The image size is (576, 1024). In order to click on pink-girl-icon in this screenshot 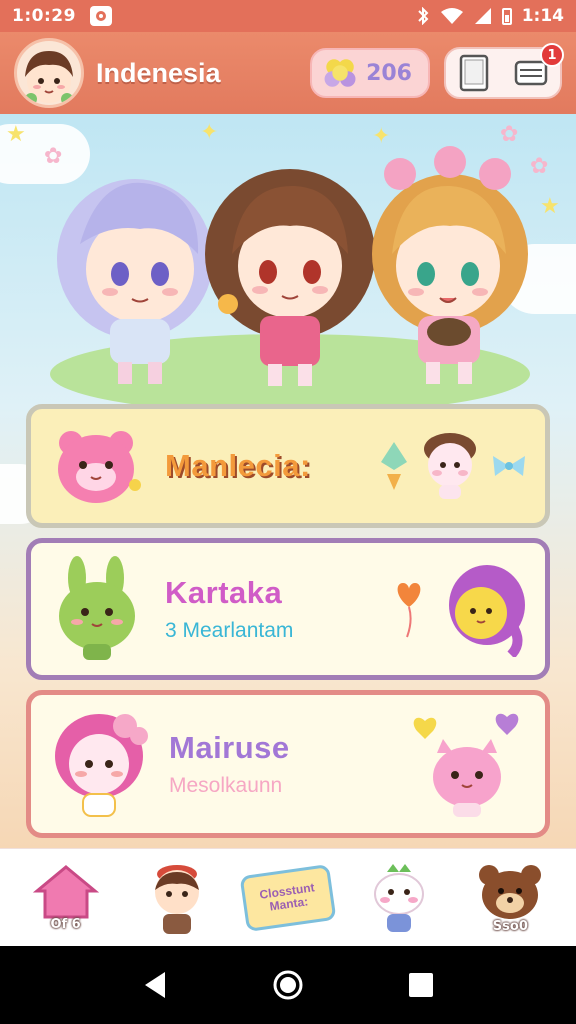, I will do `click(101, 765)`.